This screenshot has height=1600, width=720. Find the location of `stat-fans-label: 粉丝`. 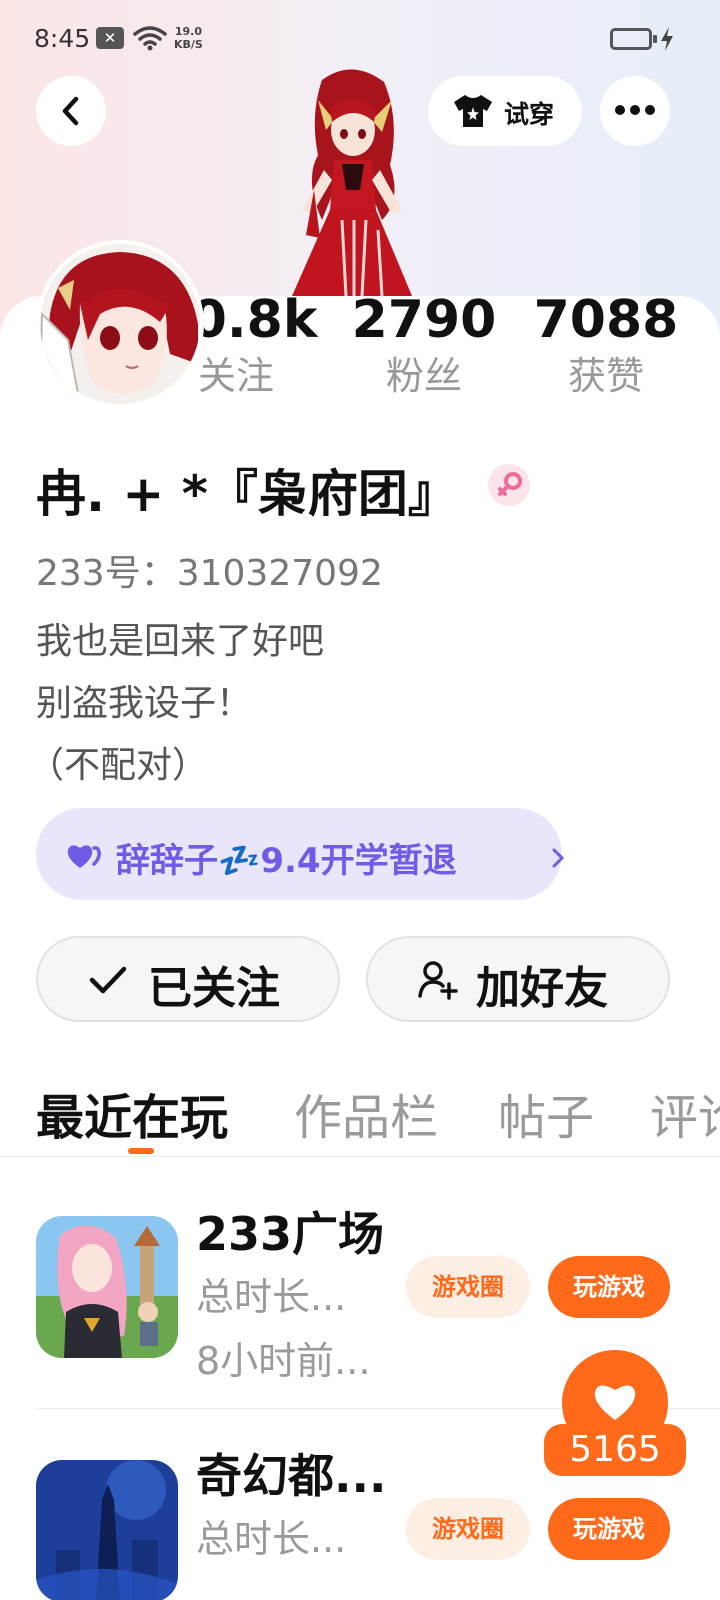

stat-fans-label: 粉丝 is located at coordinates (423, 376).